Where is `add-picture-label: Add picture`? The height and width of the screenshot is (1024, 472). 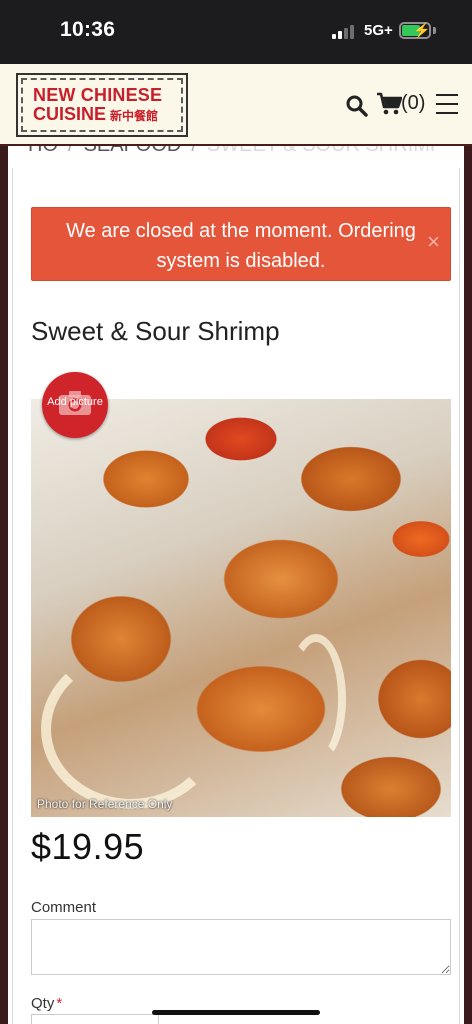 add-picture-label: Add picture is located at coordinates (75, 402).